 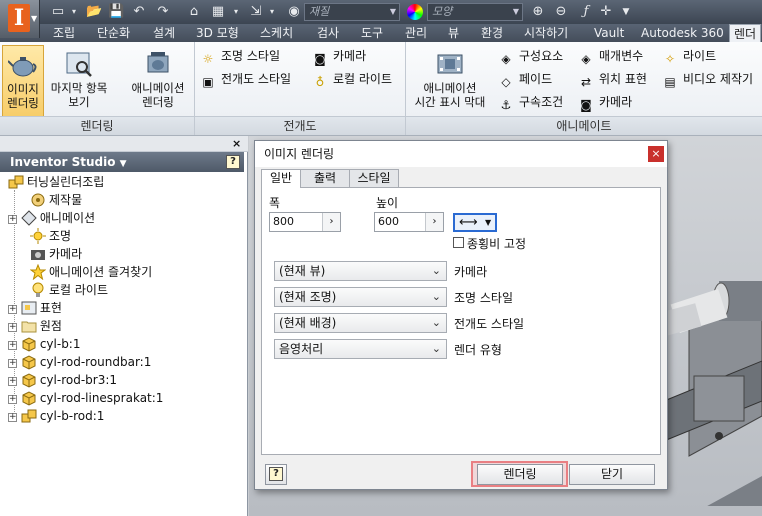 What do you see at coordinates (56, 200) in the screenshot?
I see `tree-item-productions: 제작물` at bounding box center [56, 200].